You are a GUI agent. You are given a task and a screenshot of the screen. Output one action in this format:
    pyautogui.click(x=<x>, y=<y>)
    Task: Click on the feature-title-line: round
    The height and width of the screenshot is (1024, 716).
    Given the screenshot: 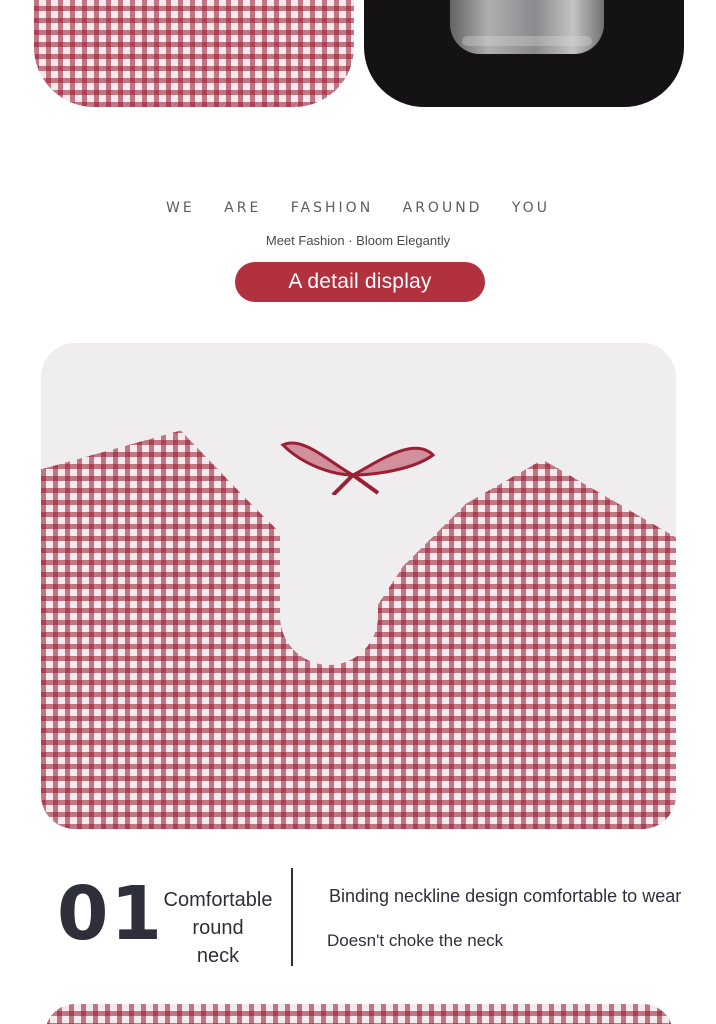 What is the action you would take?
    pyautogui.click(x=218, y=928)
    